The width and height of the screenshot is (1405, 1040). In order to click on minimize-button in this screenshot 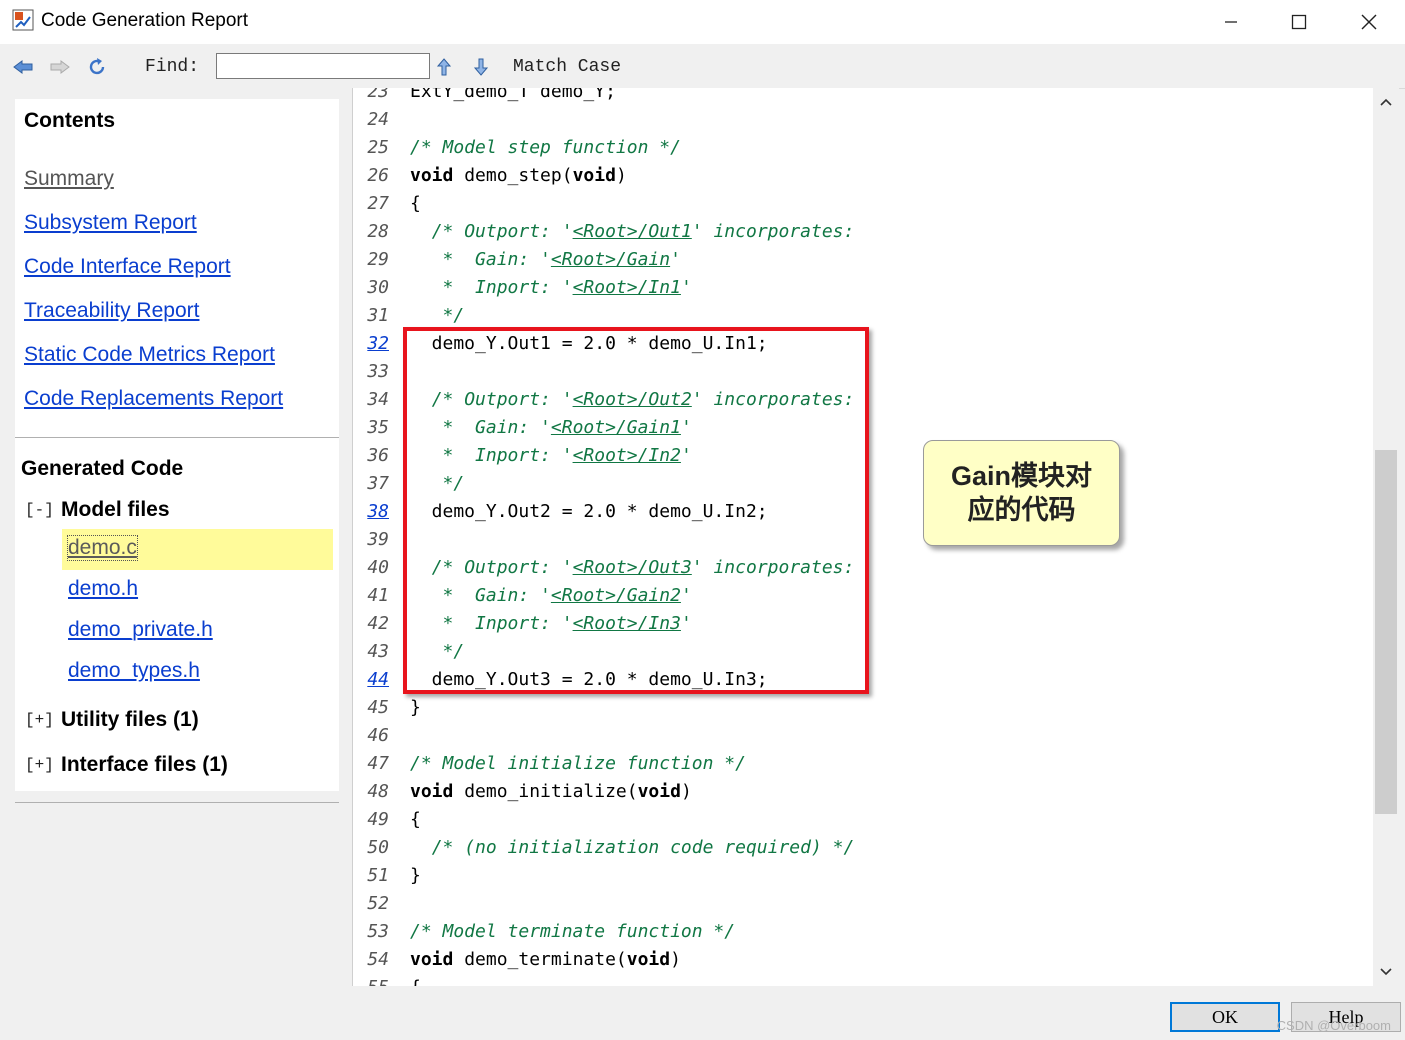, I will do `click(1231, 22)`.